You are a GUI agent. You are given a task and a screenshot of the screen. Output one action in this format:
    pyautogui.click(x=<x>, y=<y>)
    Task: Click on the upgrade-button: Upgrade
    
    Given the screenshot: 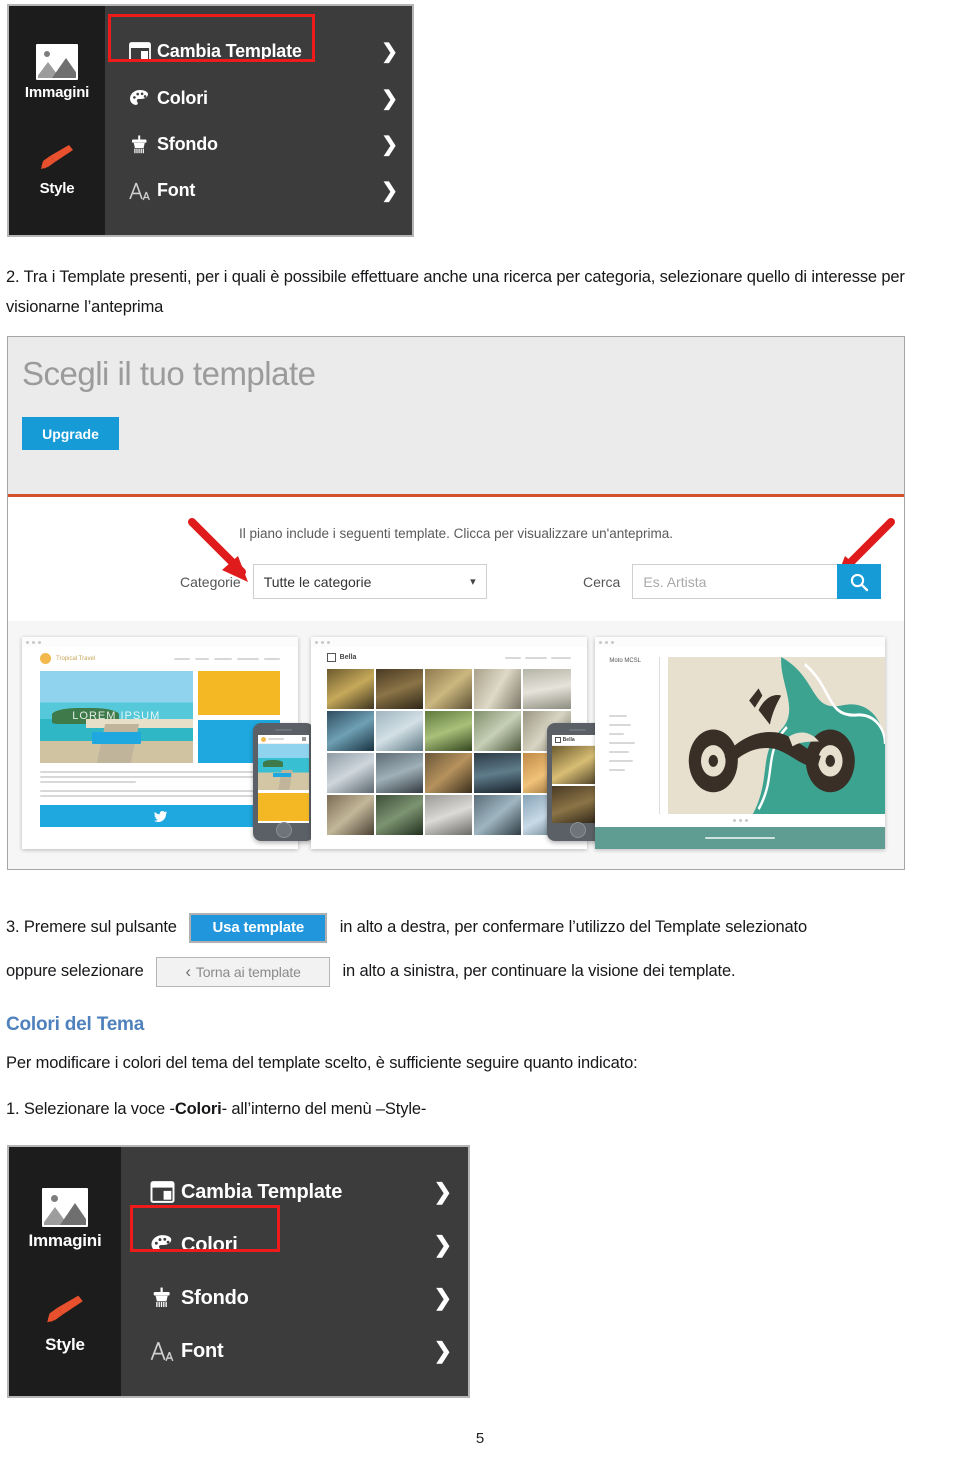 What is the action you would take?
    pyautogui.click(x=70, y=433)
    